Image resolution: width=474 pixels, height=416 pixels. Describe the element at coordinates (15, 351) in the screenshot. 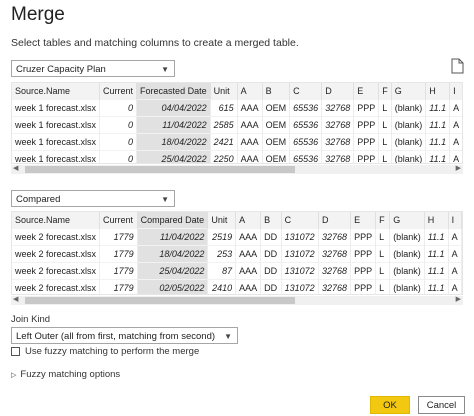

I see `fuzzy-matching-checkbox` at that location.